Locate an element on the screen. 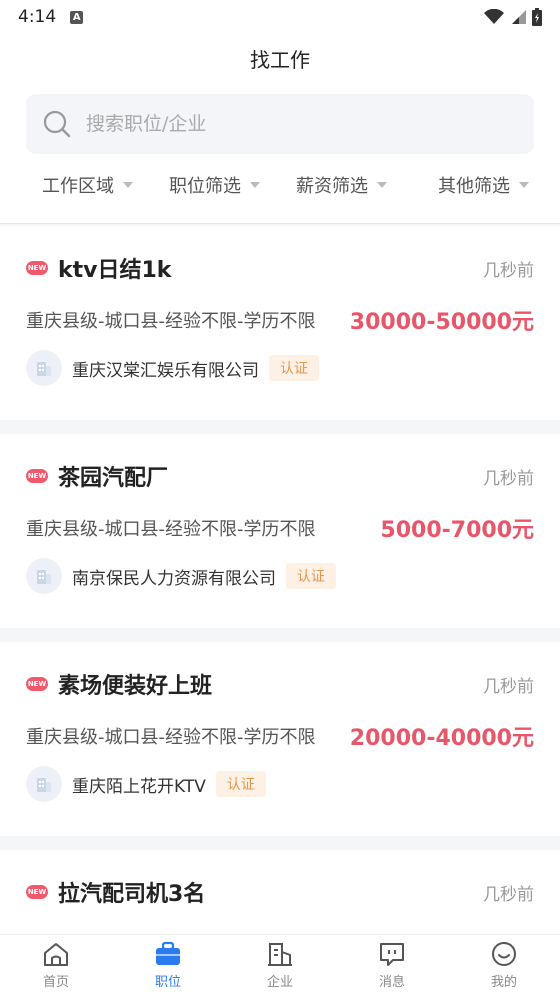  tab-mine: 我的 is located at coordinates (504, 966).